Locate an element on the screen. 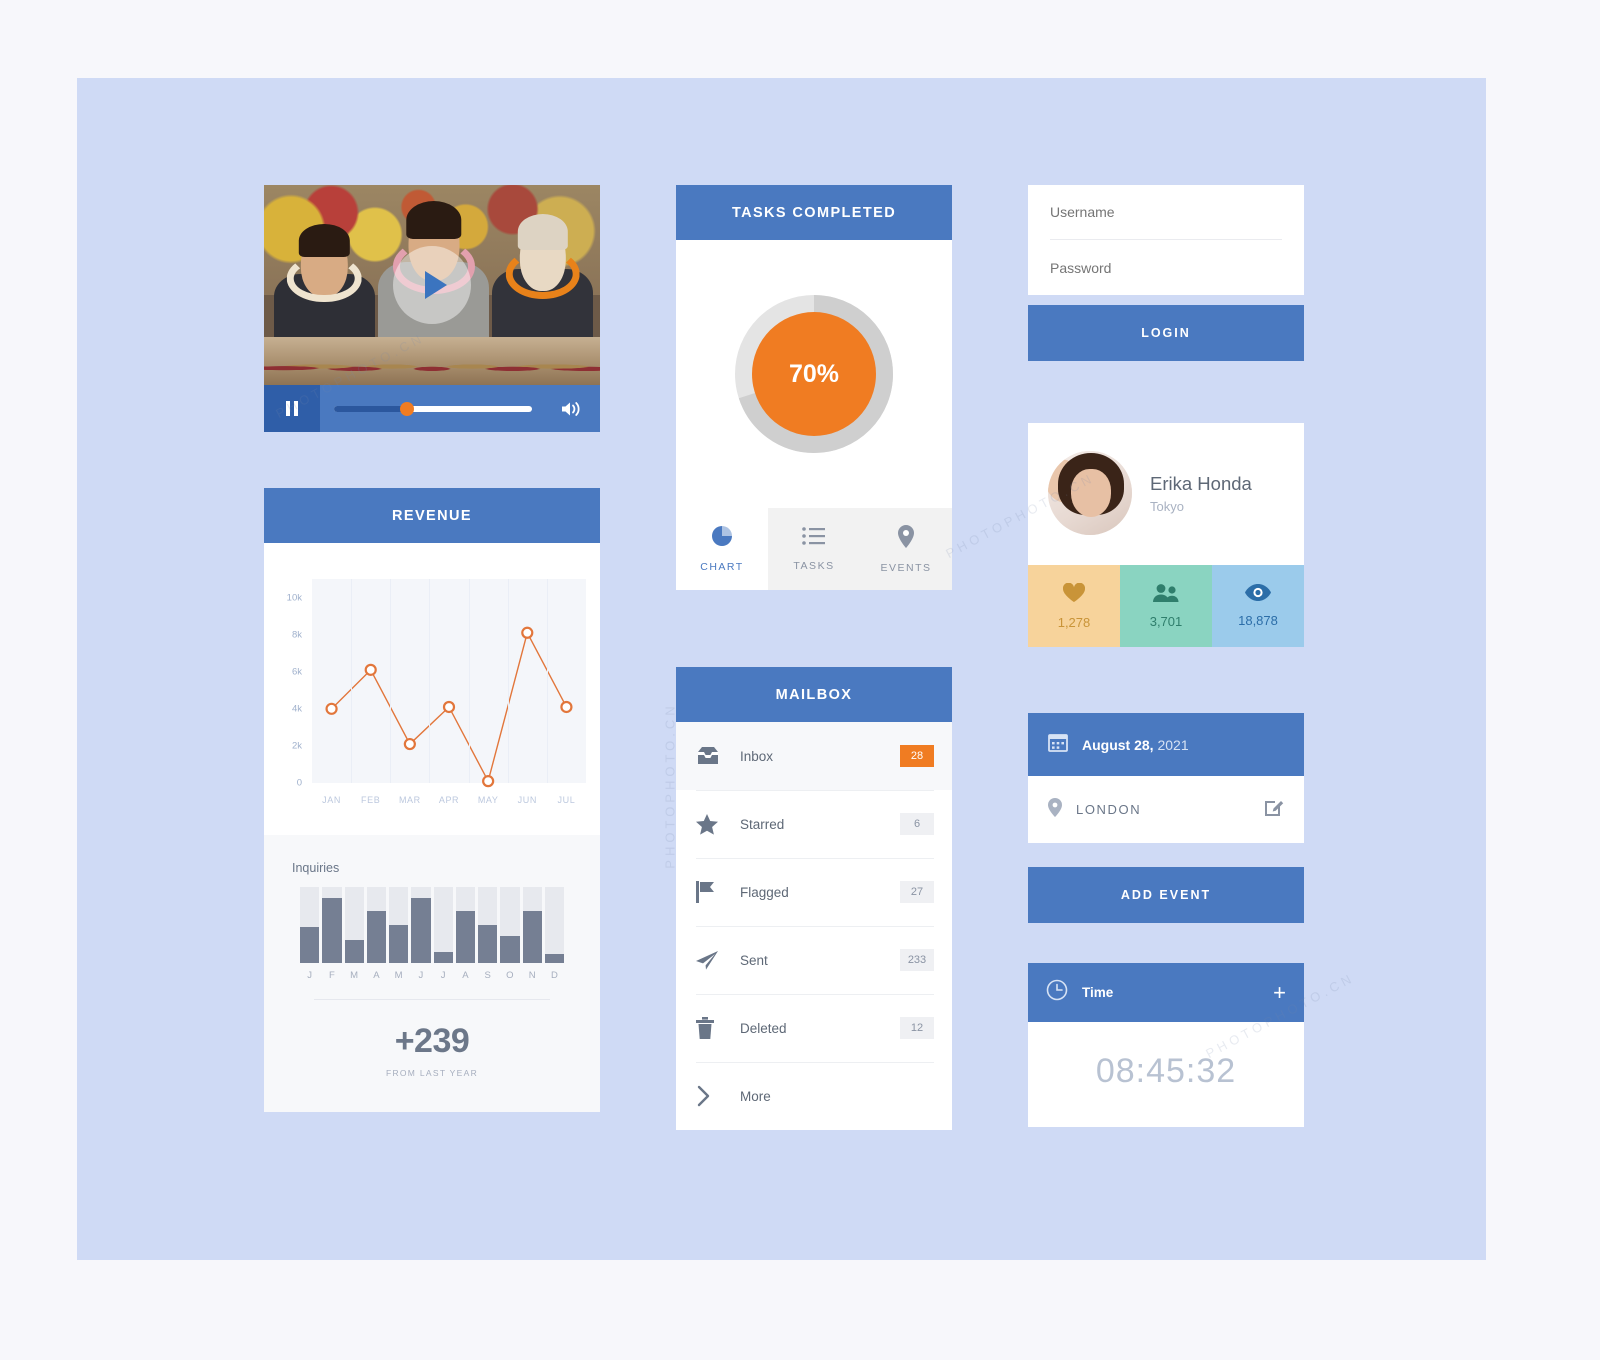  profile-city: Tokyo is located at coordinates (1167, 506).